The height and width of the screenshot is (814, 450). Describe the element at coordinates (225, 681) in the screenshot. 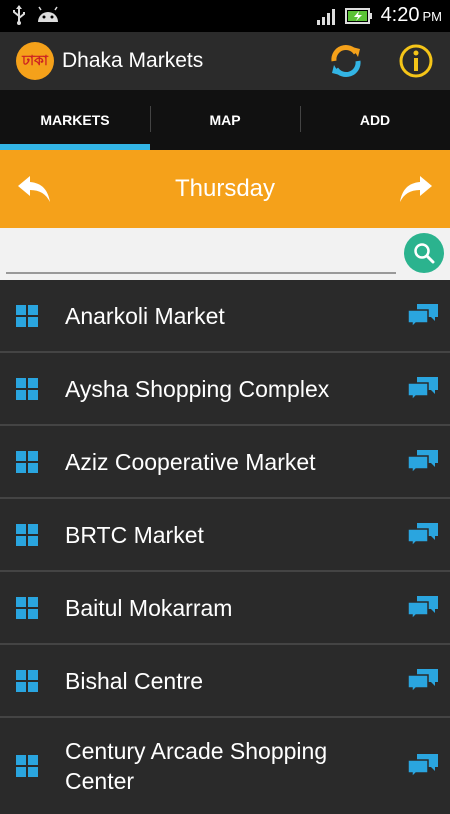

I see `list-item: Bishal Centre` at that location.